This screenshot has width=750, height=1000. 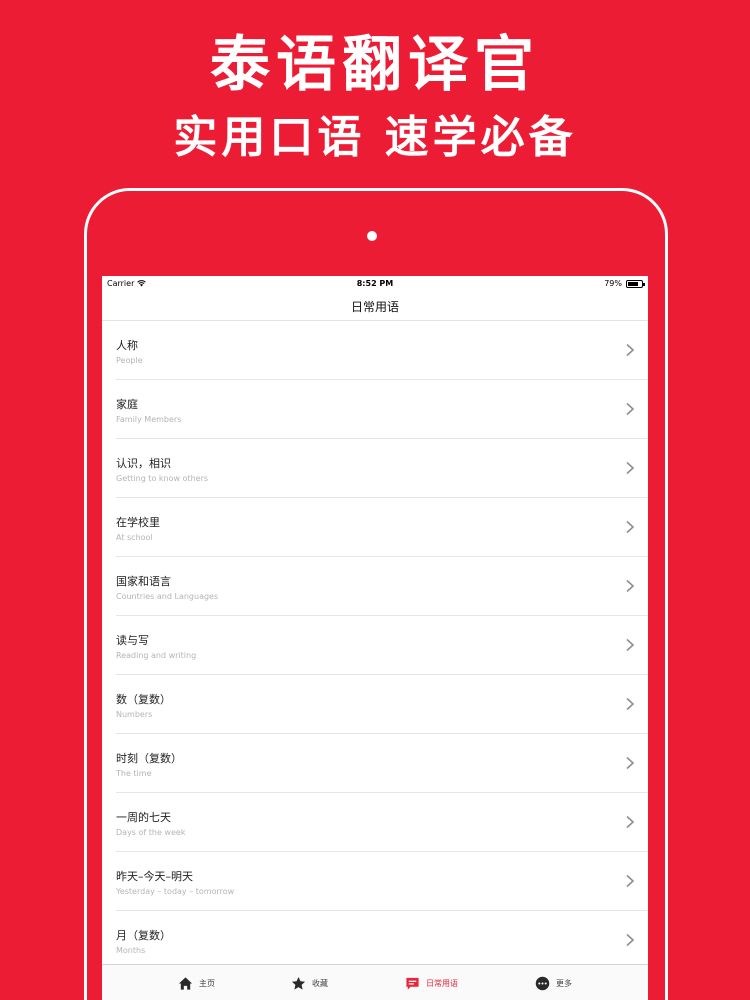 What do you see at coordinates (382, 822) in the screenshot?
I see `list-item: 一周的七天 Days of the week` at bounding box center [382, 822].